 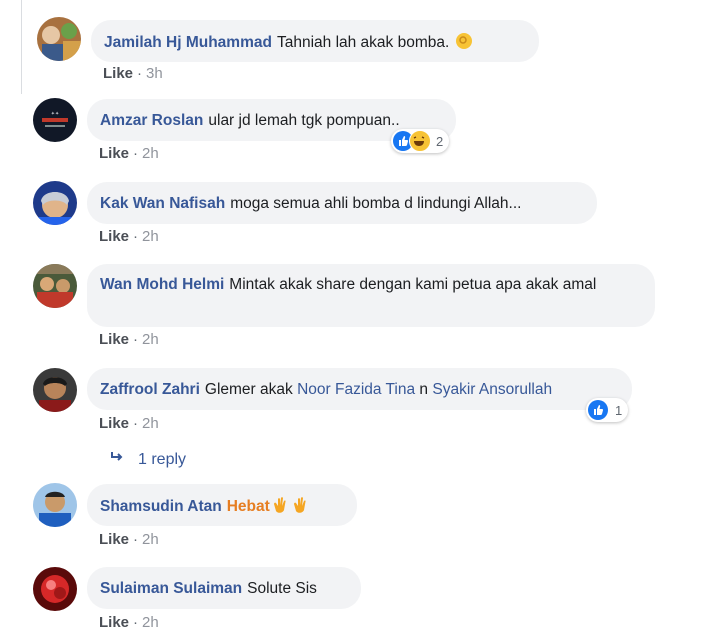 What do you see at coordinates (464, 41) in the screenshot?
I see `ok-hand-emoji-icon` at bounding box center [464, 41].